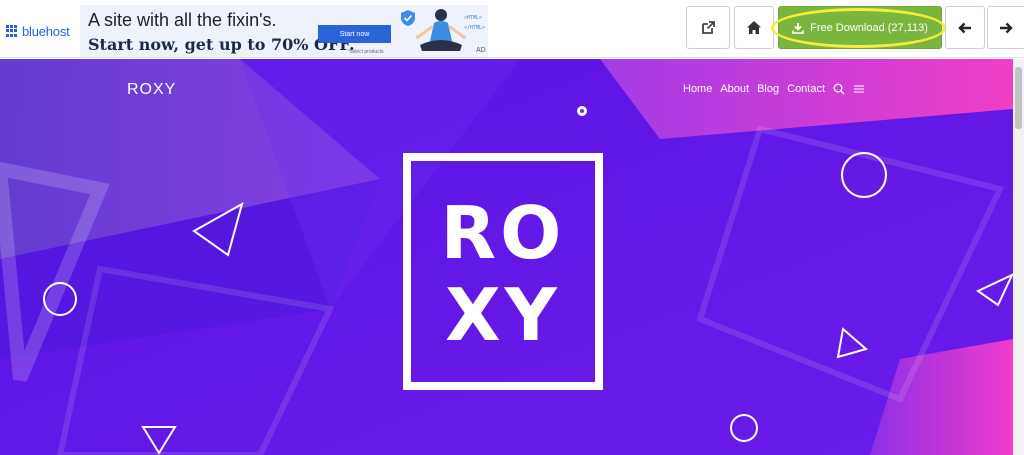  I want to click on ad-fine-print: *select products, so click(366, 52).